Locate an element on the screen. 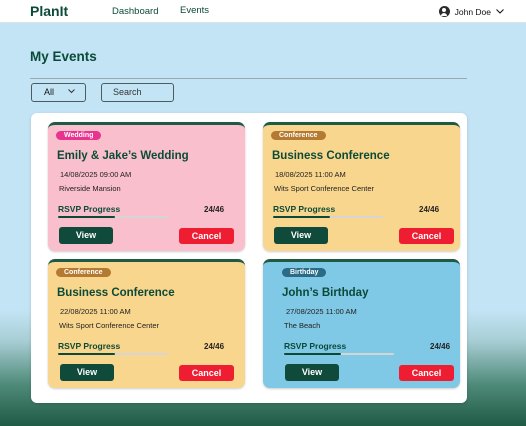  top-navbar: PlanIt Dashboard Events John Doe is located at coordinates (263, 11).